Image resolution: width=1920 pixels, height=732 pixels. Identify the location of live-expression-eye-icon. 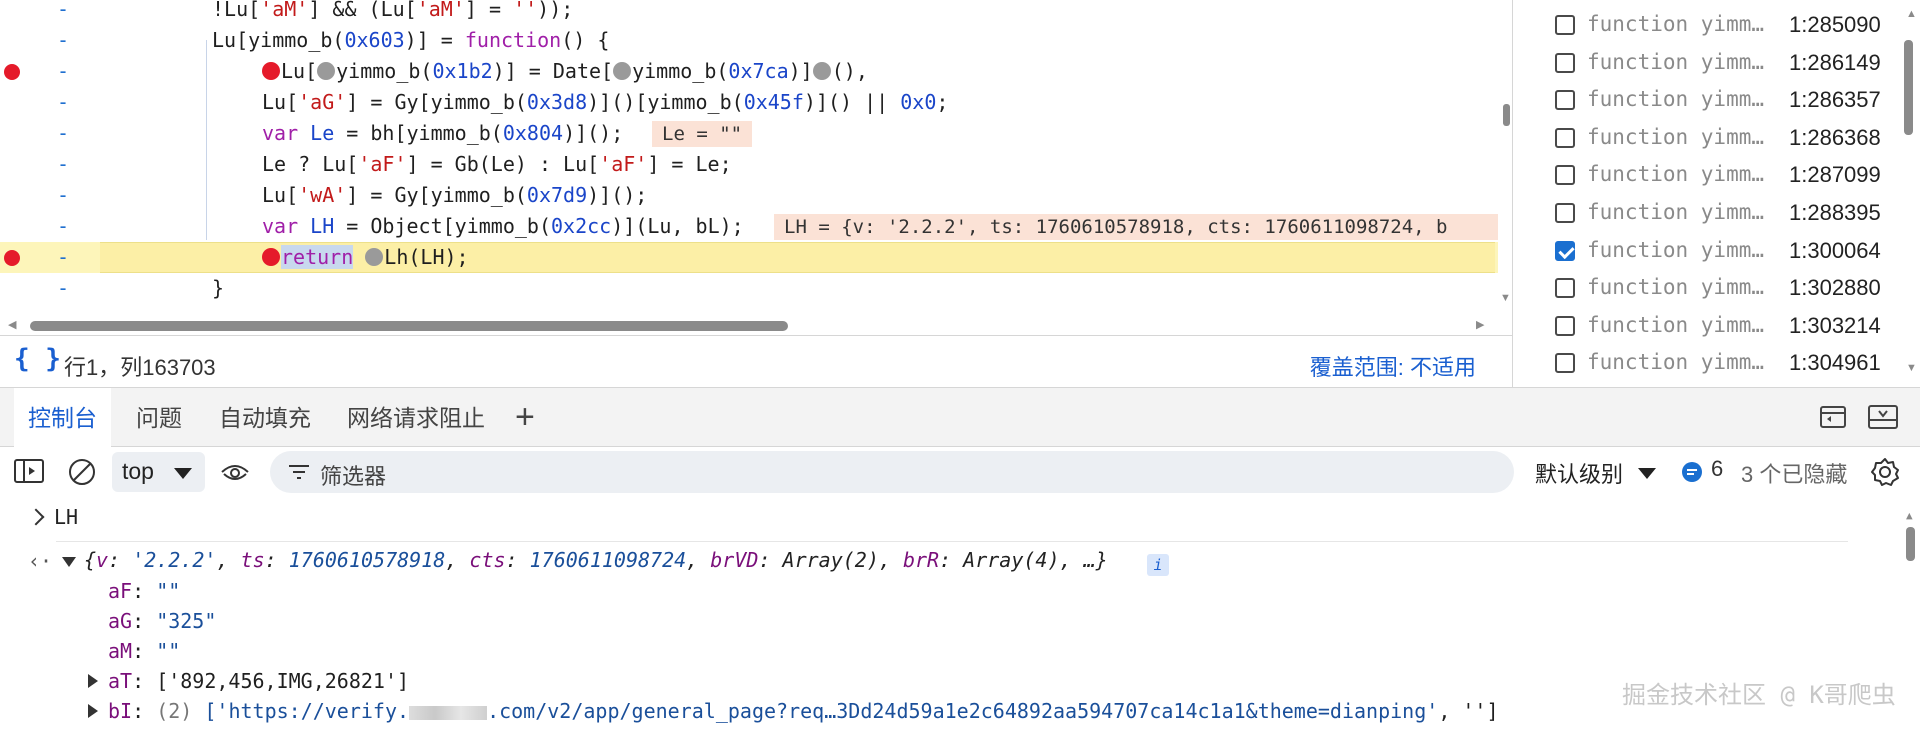
(235, 472).